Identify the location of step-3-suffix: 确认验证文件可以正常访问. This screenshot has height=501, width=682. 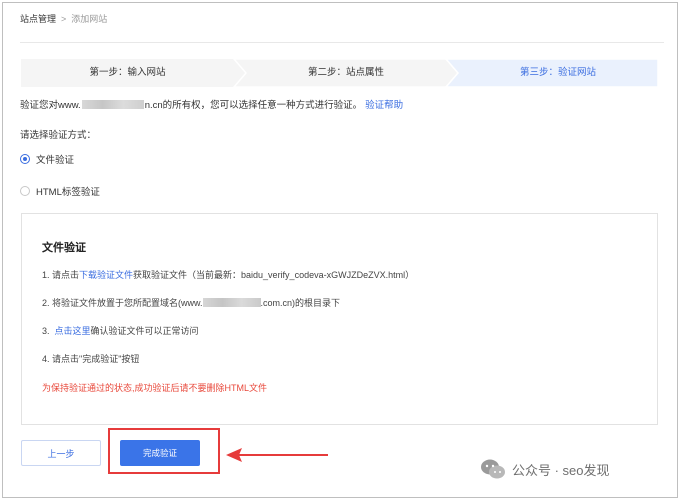
(144, 331).